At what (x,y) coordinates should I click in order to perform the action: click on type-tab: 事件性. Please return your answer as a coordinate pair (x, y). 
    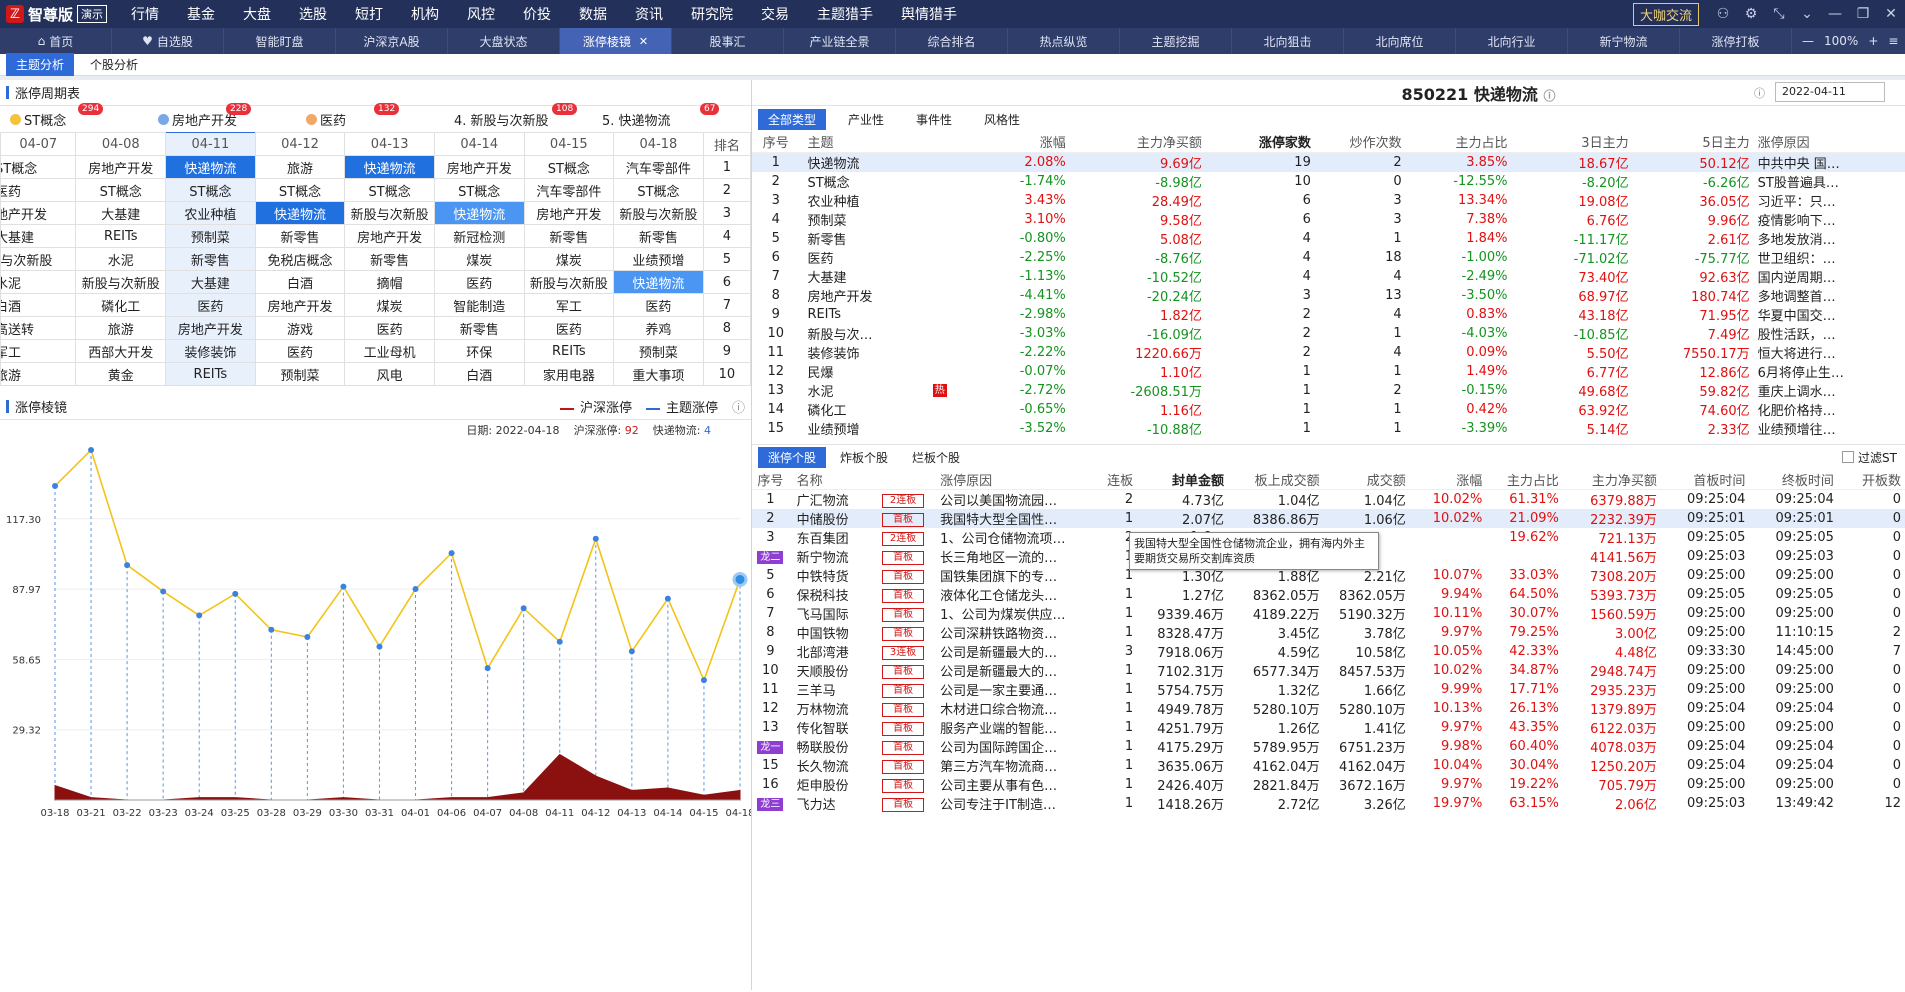
    Looking at the image, I should click on (934, 119).